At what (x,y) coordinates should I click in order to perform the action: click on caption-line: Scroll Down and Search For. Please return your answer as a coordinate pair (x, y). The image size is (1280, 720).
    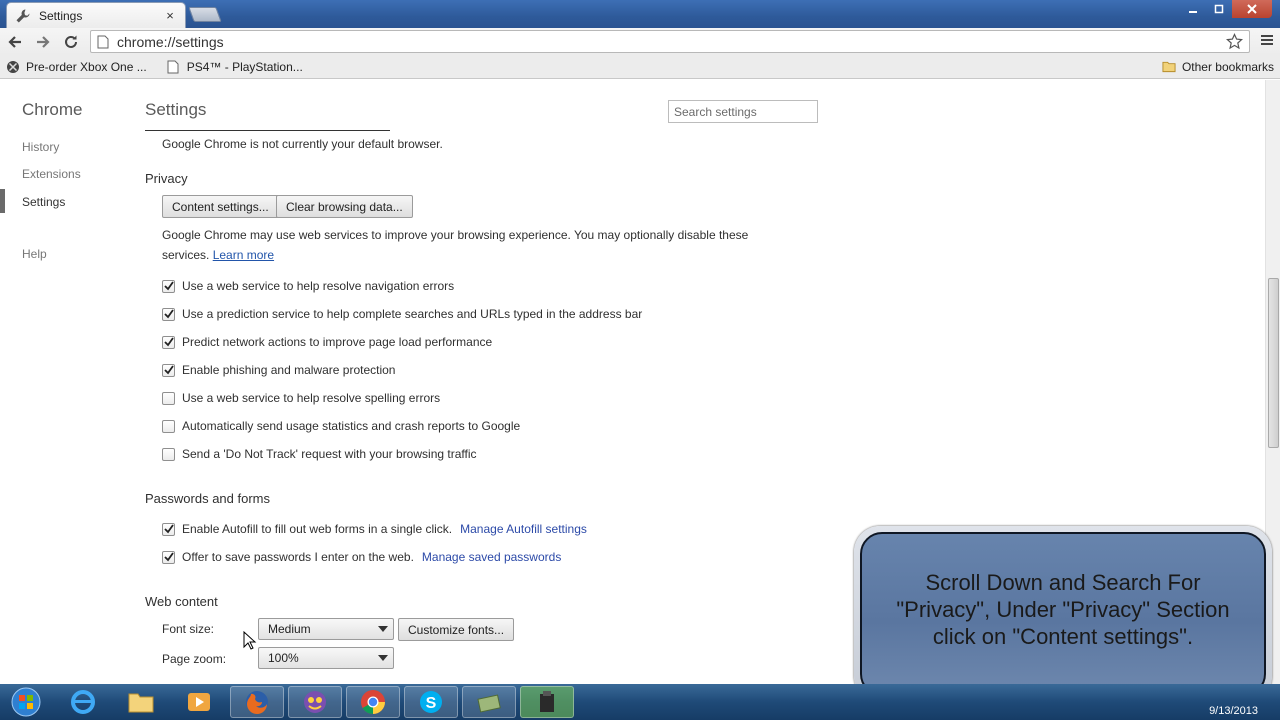
    Looking at the image, I should click on (1063, 582).